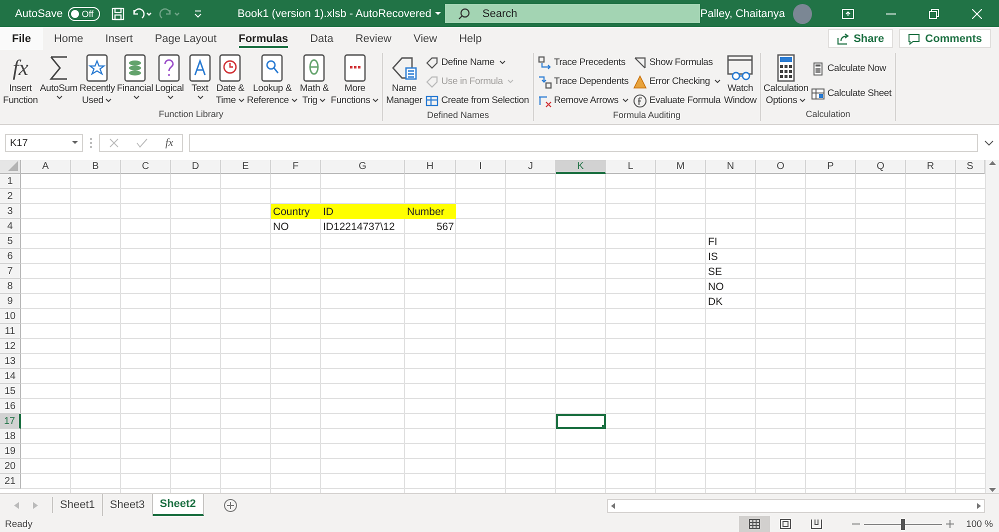  What do you see at coordinates (10, 406) in the screenshot?
I see `row-header: 16` at bounding box center [10, 406].